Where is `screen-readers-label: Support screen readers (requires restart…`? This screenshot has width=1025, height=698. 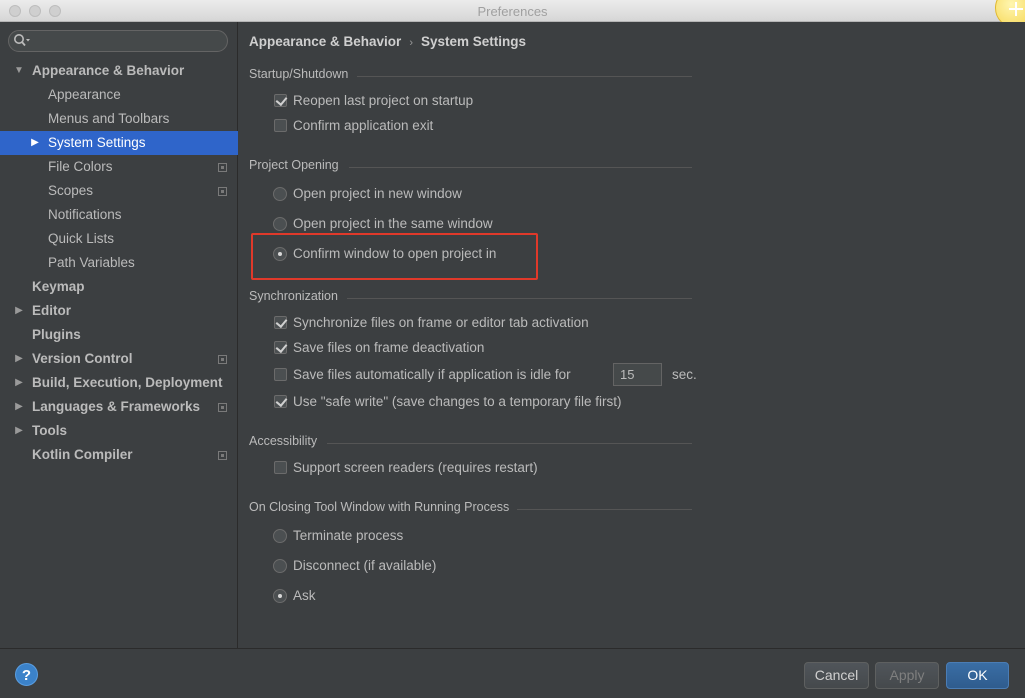
screen-readers-label: Support screen readers (requires restart… is located at coordinates (415, 468).